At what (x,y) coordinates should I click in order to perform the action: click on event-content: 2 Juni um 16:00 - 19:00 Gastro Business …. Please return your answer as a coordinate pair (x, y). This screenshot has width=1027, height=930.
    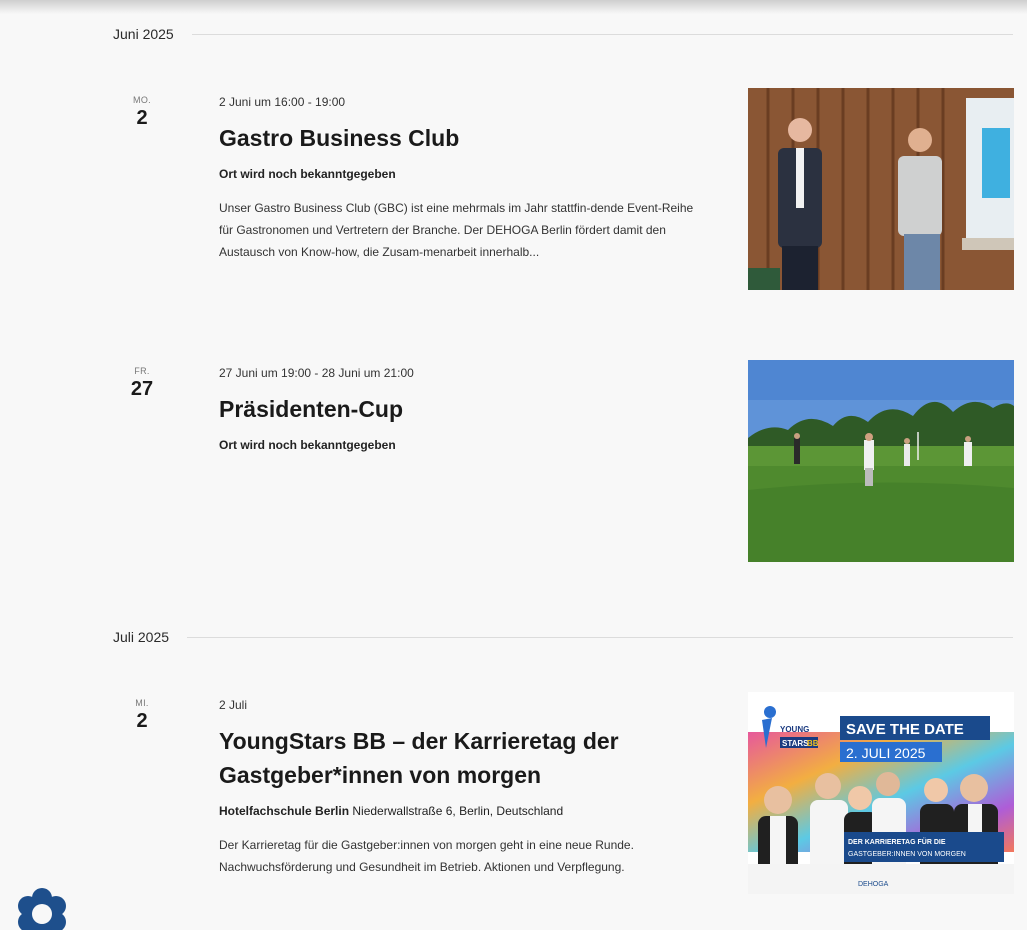
    Looking at the image, I should click on (464, 179).